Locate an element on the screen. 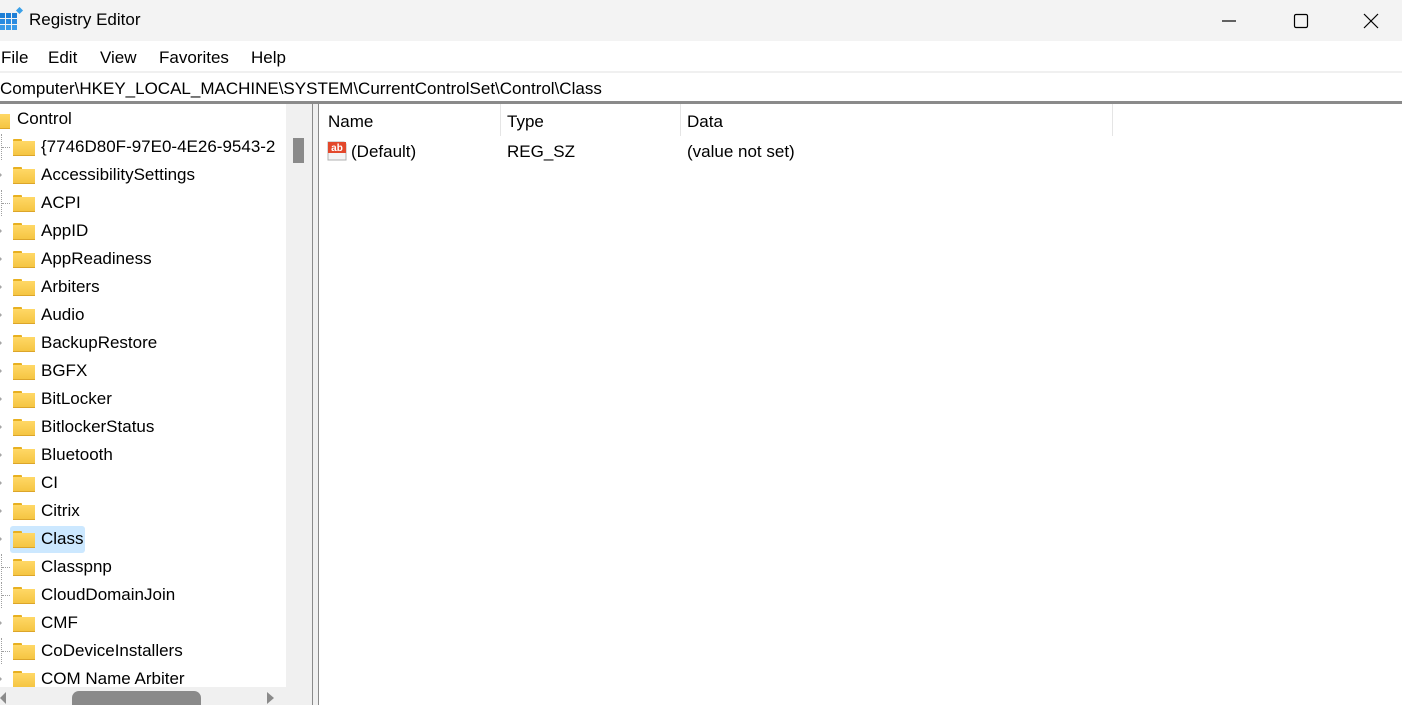  close-button is located at coordinates (1369, 20).